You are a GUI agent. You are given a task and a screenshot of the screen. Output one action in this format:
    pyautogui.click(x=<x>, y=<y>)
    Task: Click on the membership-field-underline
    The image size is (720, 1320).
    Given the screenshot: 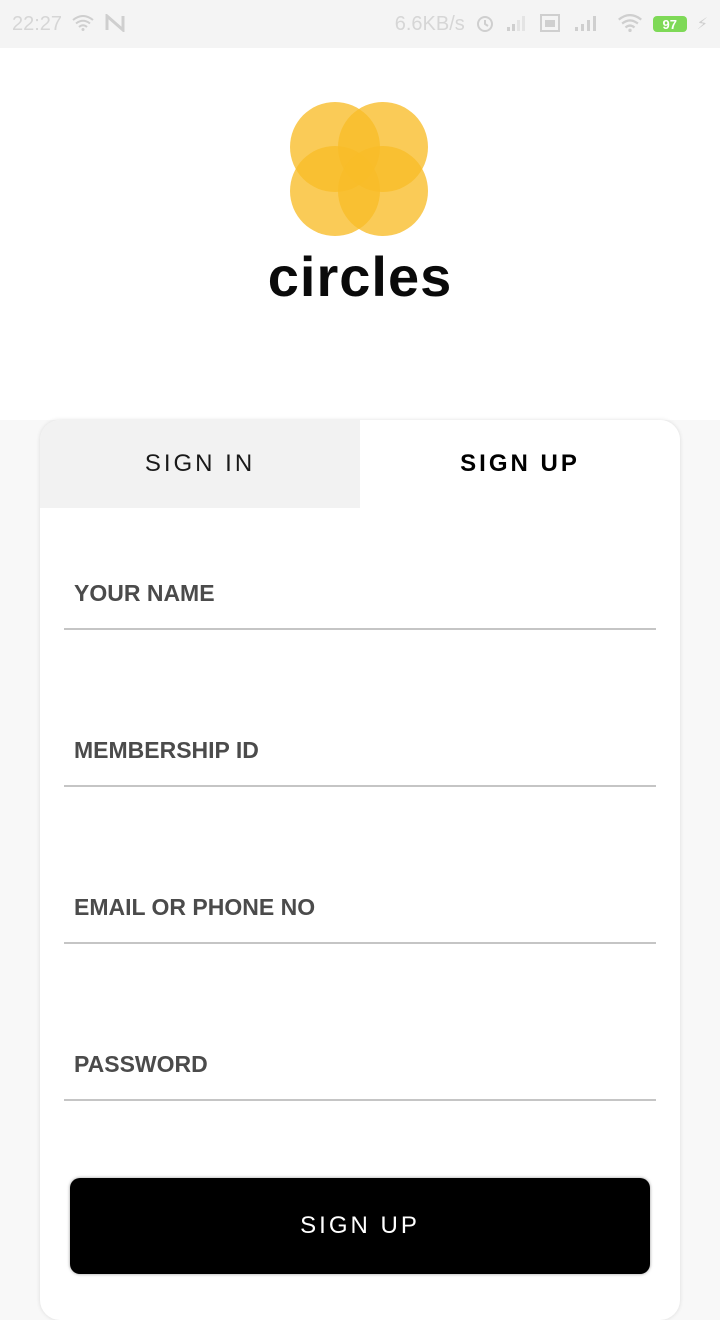 What is the action you would take?
    pyautogui.click(x=360, y=786)
    